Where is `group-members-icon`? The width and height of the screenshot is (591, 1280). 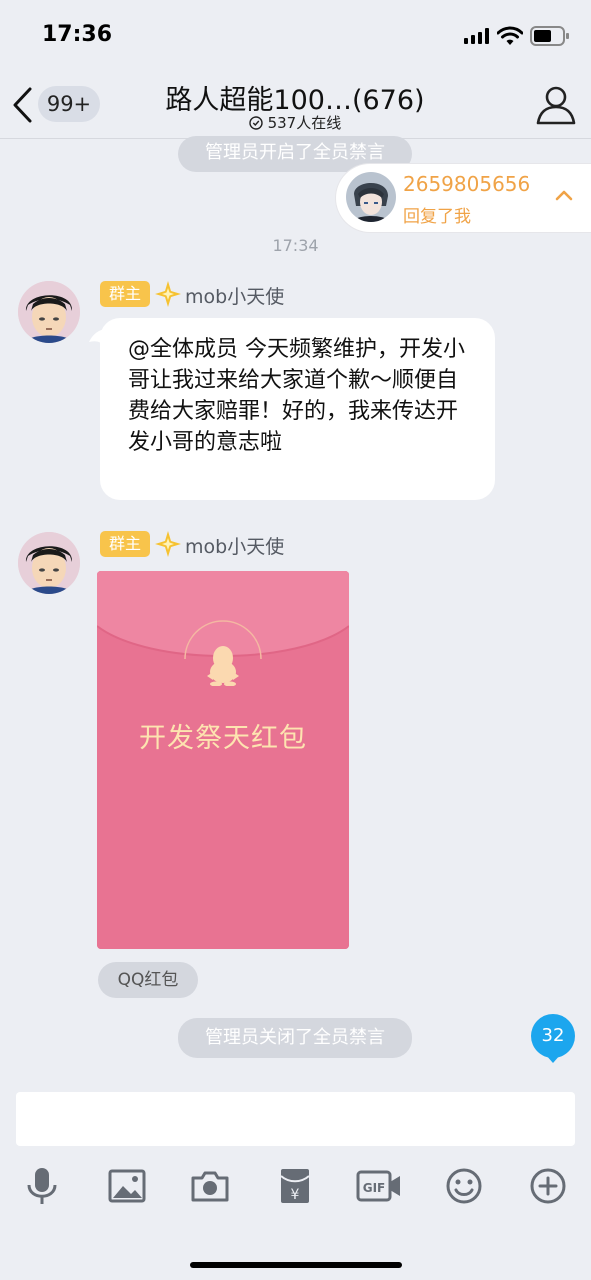
group-members-icon is located at coordinates (556, 105).